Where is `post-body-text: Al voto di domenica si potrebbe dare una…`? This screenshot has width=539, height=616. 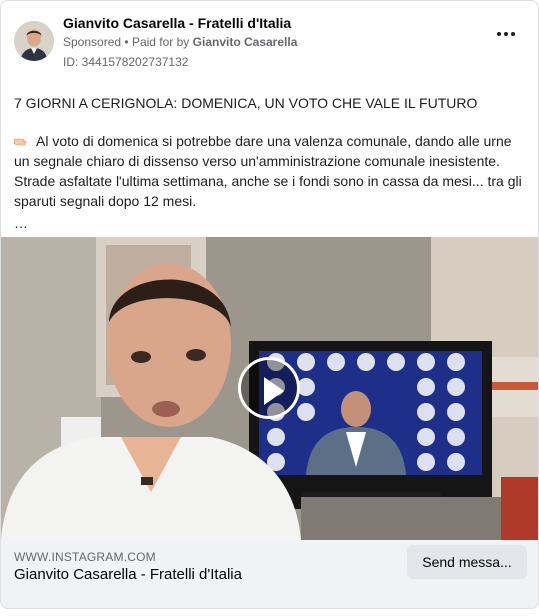 post-body-text: Al voto di domenica si potrebbe dare una… is located at coordinates (268, 171).